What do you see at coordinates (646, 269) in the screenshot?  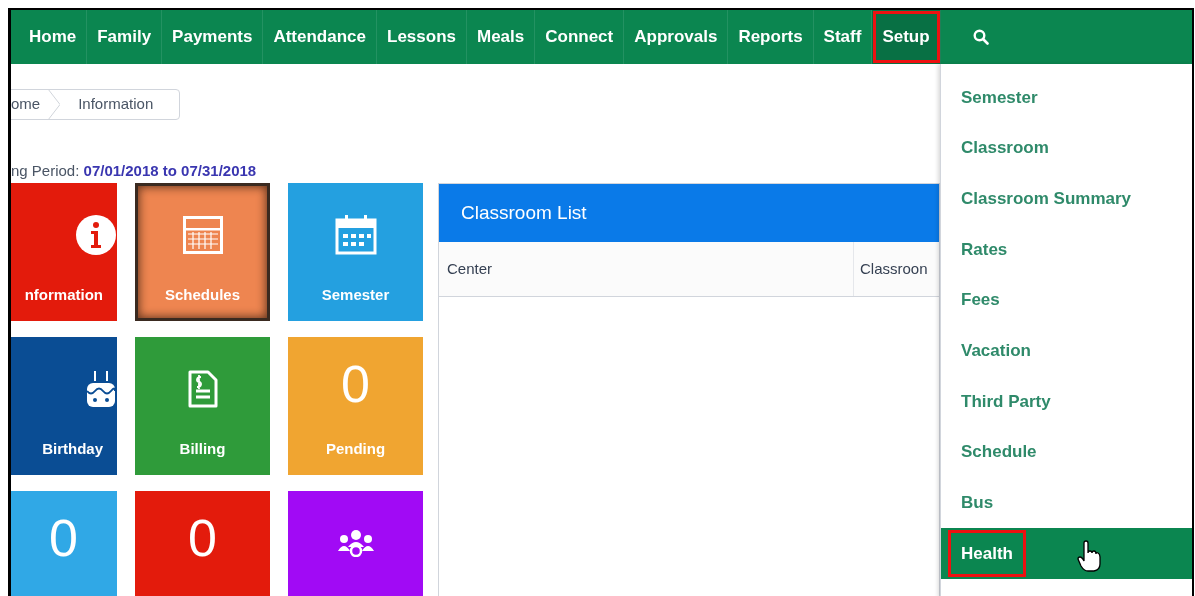 I see `column-header: Center` at bounding box center [646, 269].